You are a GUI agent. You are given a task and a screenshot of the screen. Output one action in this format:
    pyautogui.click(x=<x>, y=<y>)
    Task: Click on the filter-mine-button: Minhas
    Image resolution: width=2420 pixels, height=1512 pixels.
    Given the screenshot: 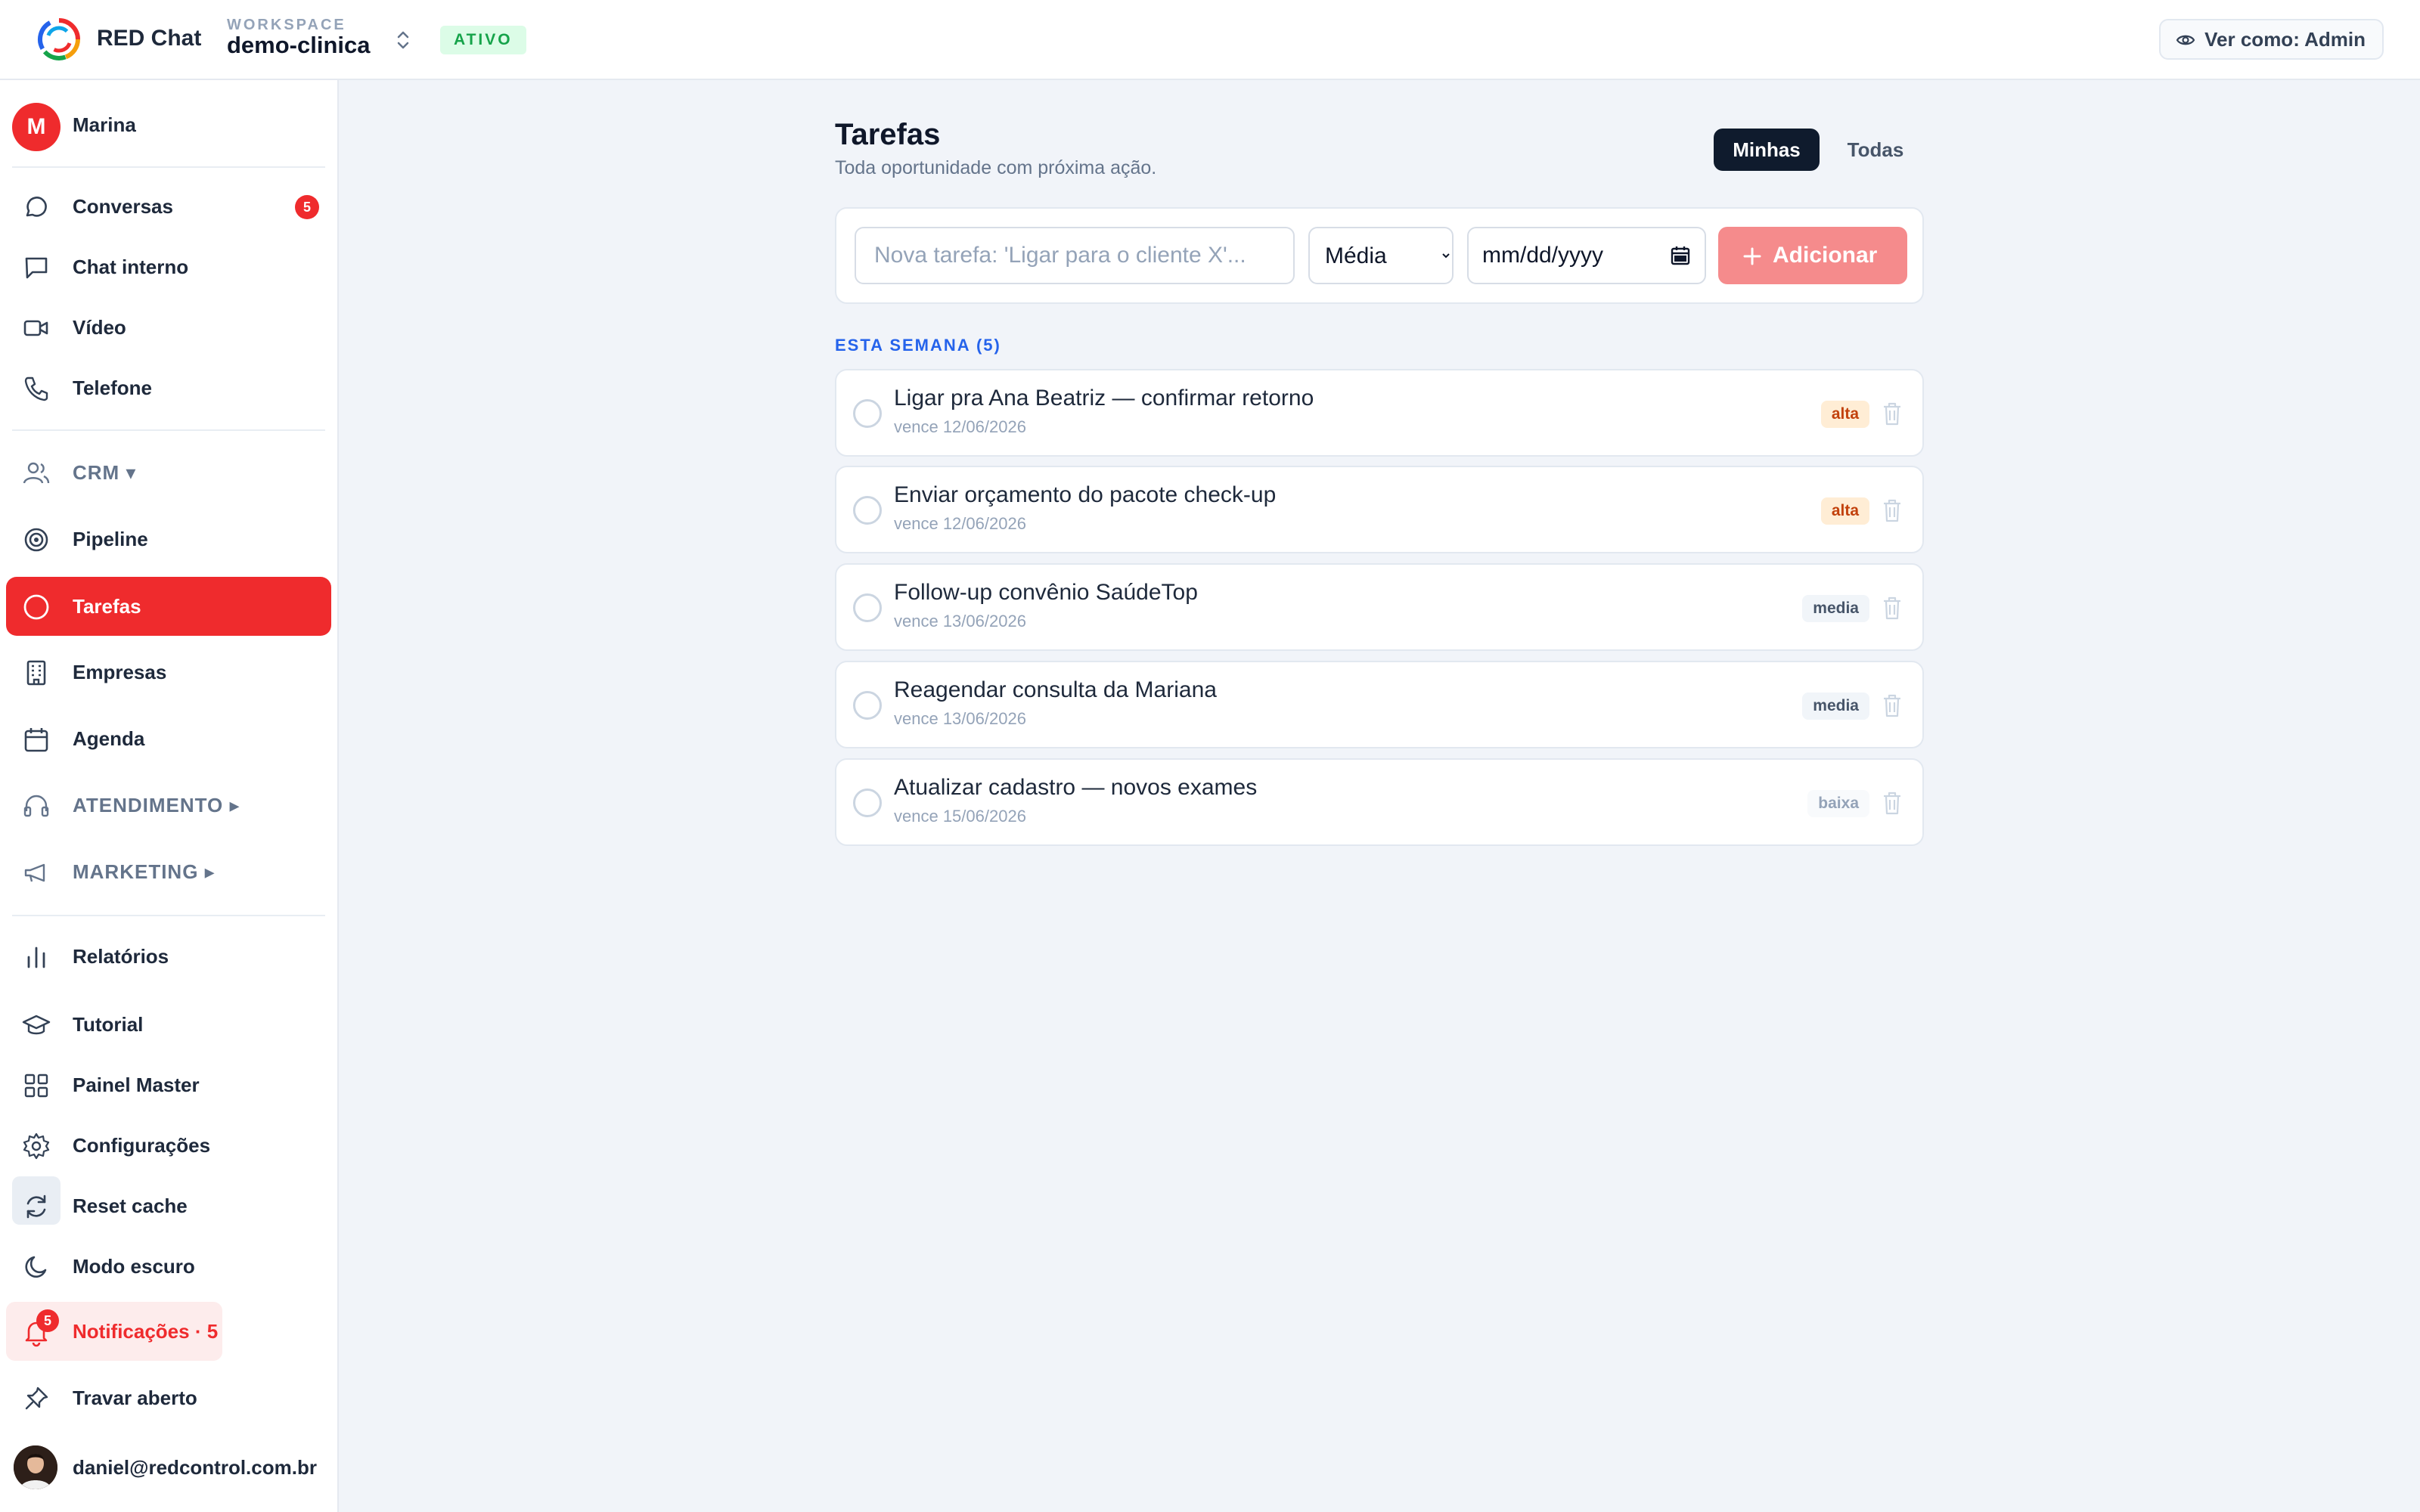 What is the action you would take?
    pyautogui.click(x=1767, y=150)
    